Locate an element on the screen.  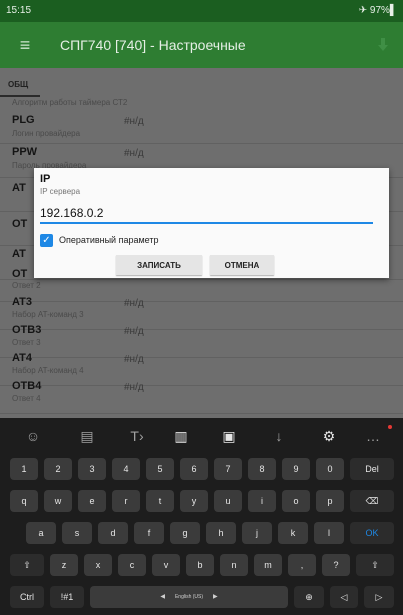
key-5: 5 is located at coordinates (160, 469).